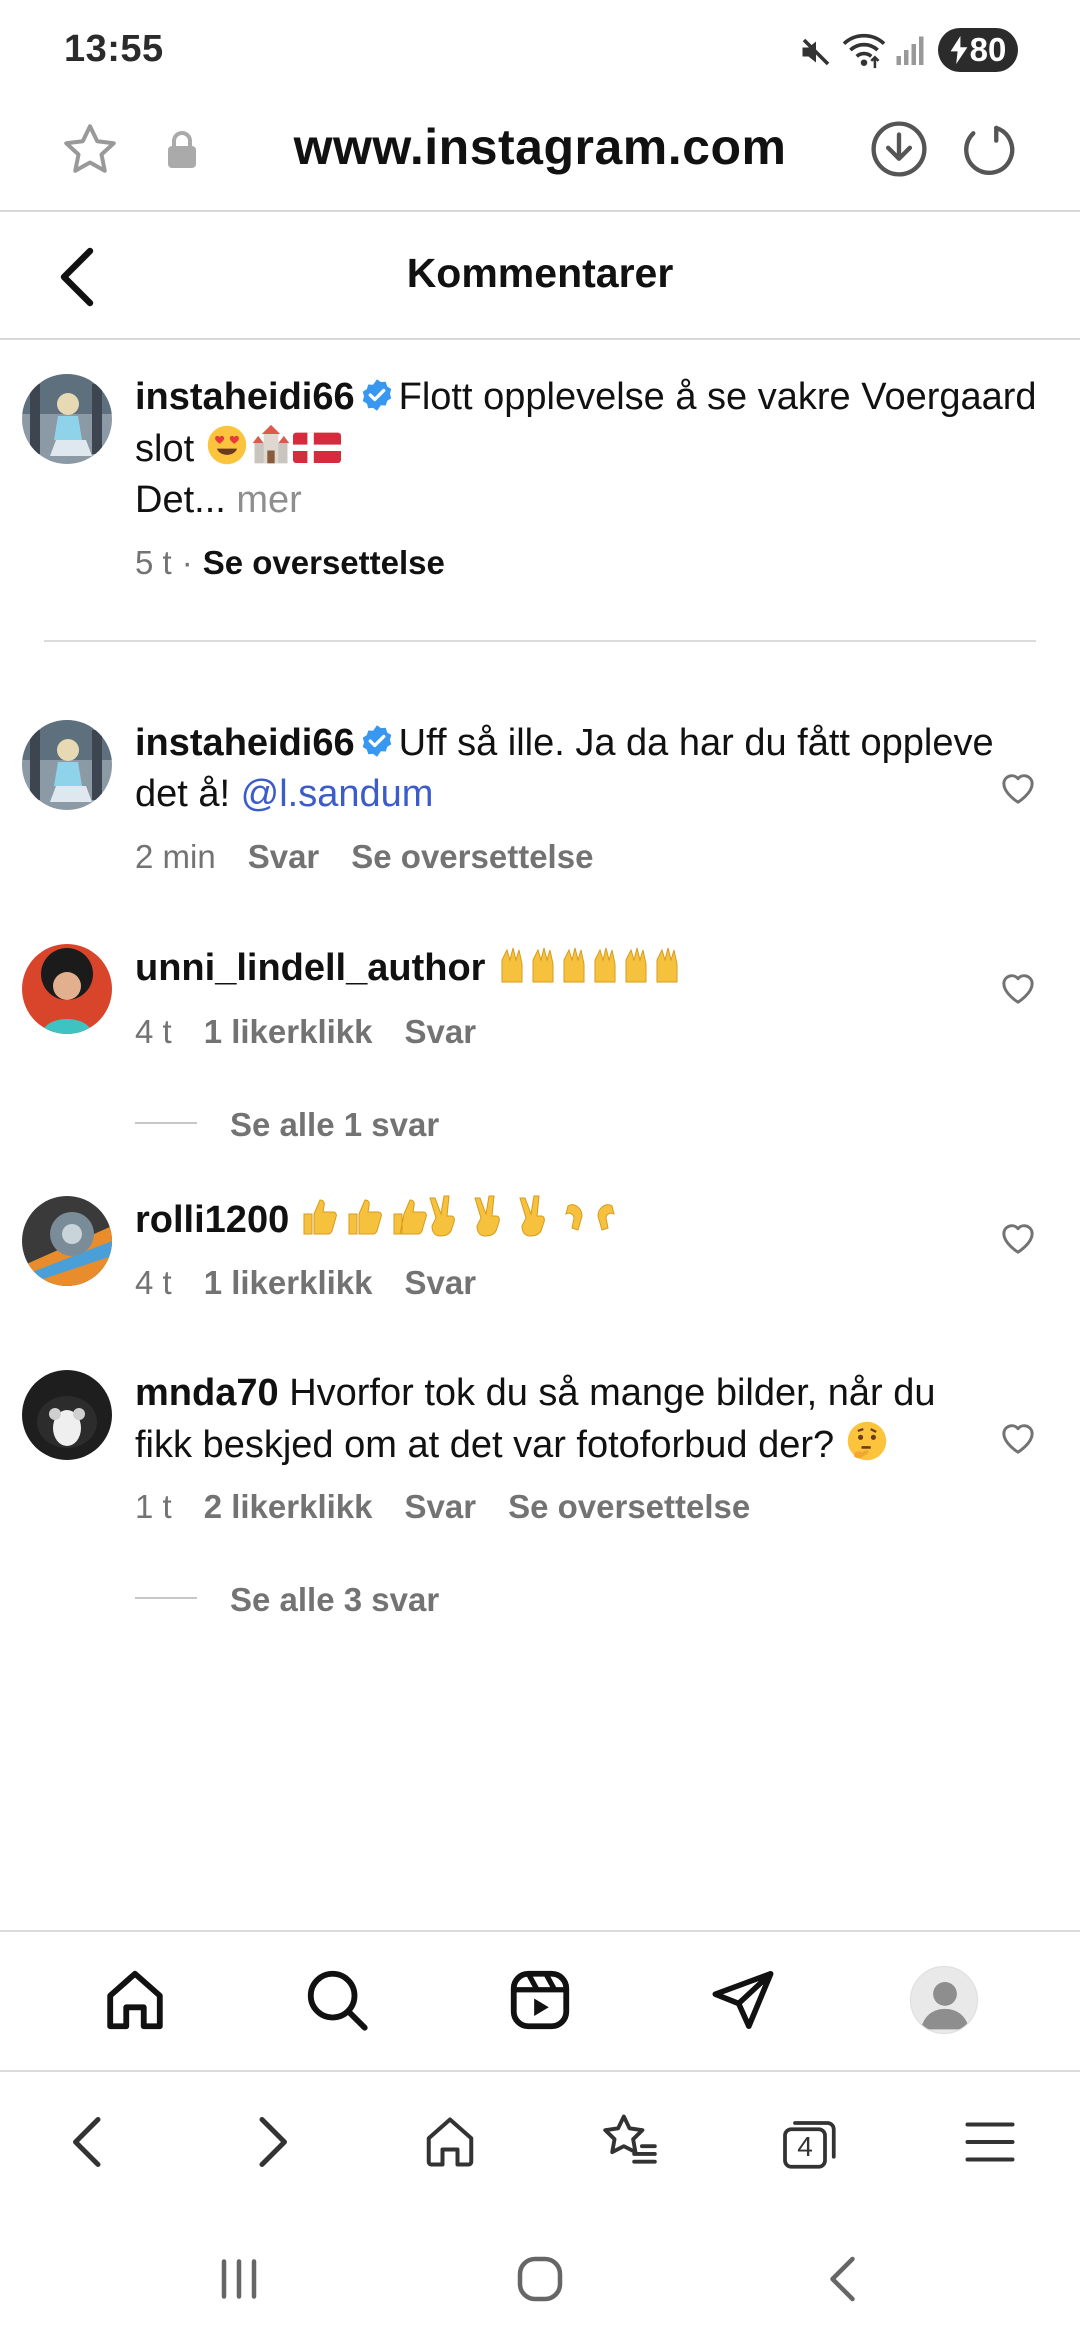 This screenshot has width=1080, height=2340. What do you see at coordinates (153, 1506) in the screenshot?
I see `comment-time: 1 t` at bounding box center [153, 1506].